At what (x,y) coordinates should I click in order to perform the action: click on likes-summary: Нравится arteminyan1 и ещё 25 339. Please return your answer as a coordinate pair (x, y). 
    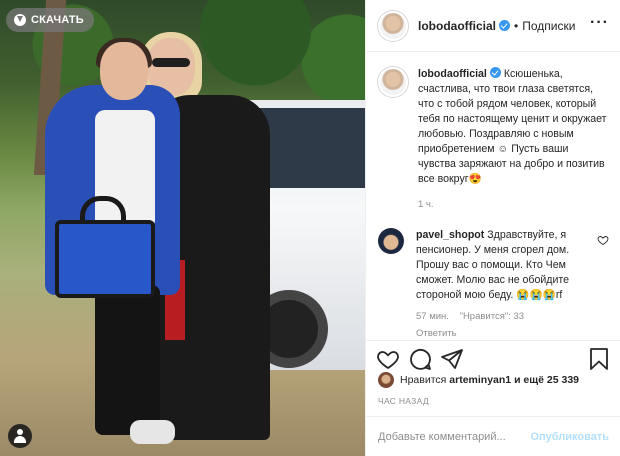
    Looking at the image, I should click on (478, 380).